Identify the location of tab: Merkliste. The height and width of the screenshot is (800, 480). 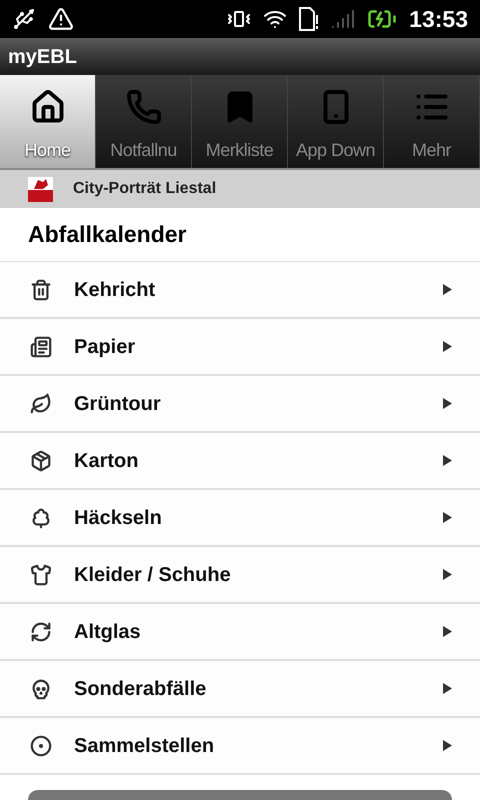
(240, 121).